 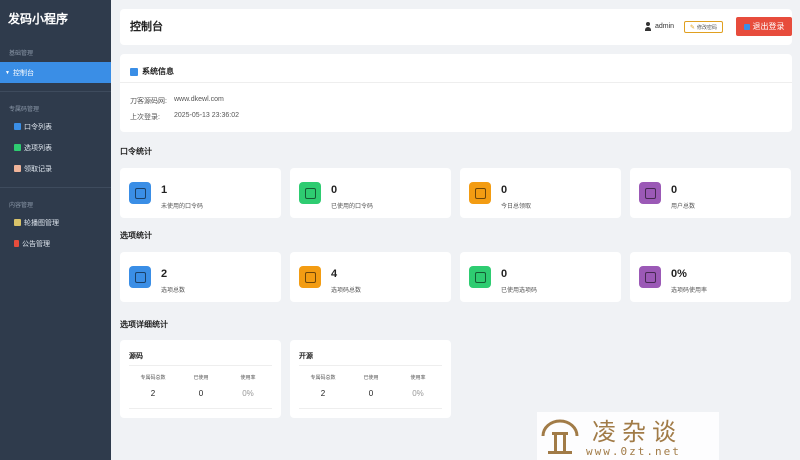 What do you see at coordinates (370, 277) in the screenshot?
I see `stat-card: 4 选项码总数` at bounding box center [370, 277].